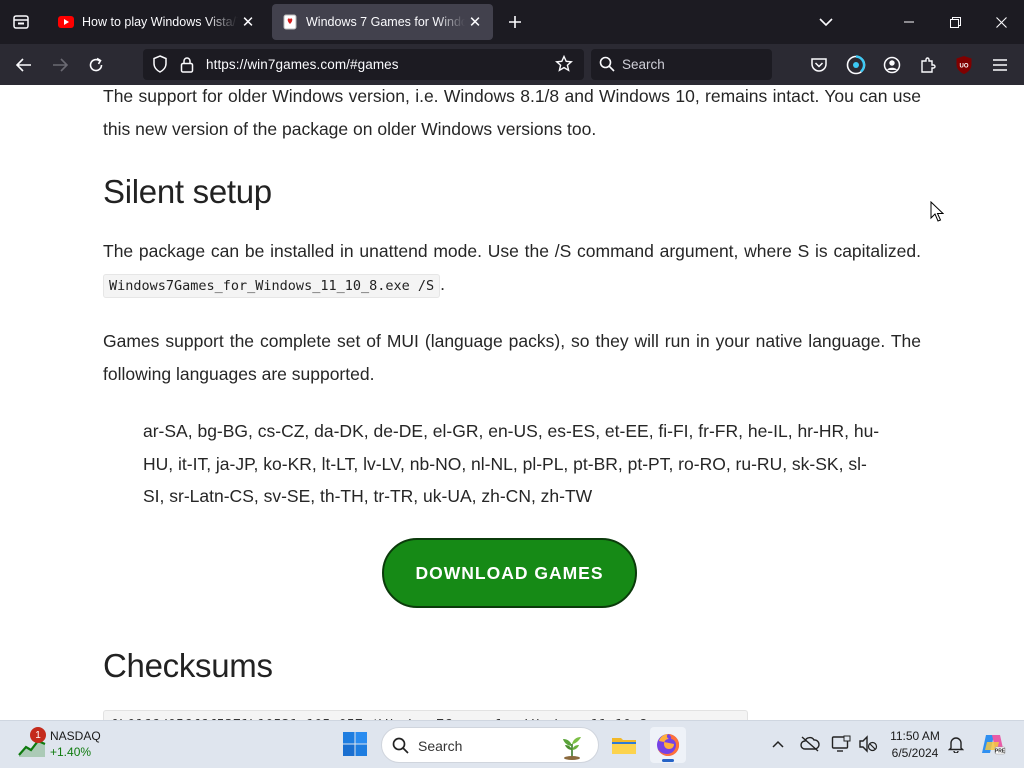  I want to click on menu-button, so click(1000, 65).